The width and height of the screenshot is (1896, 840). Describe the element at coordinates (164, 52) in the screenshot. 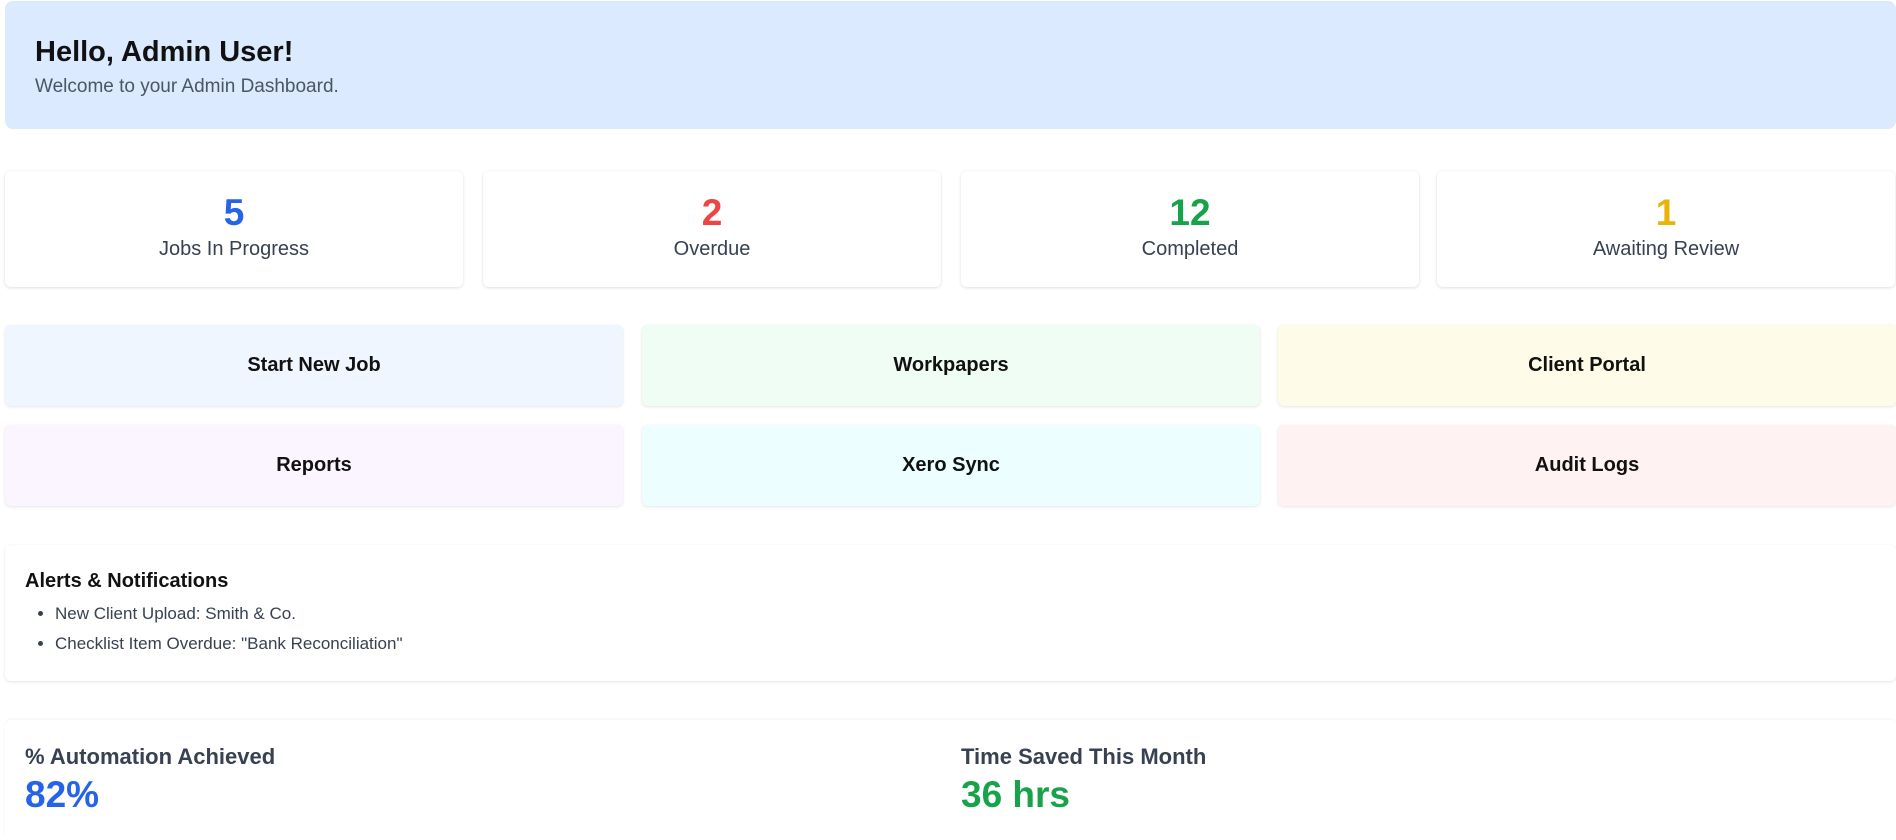

I see `page-title: Hello, Admin User!` at that location.